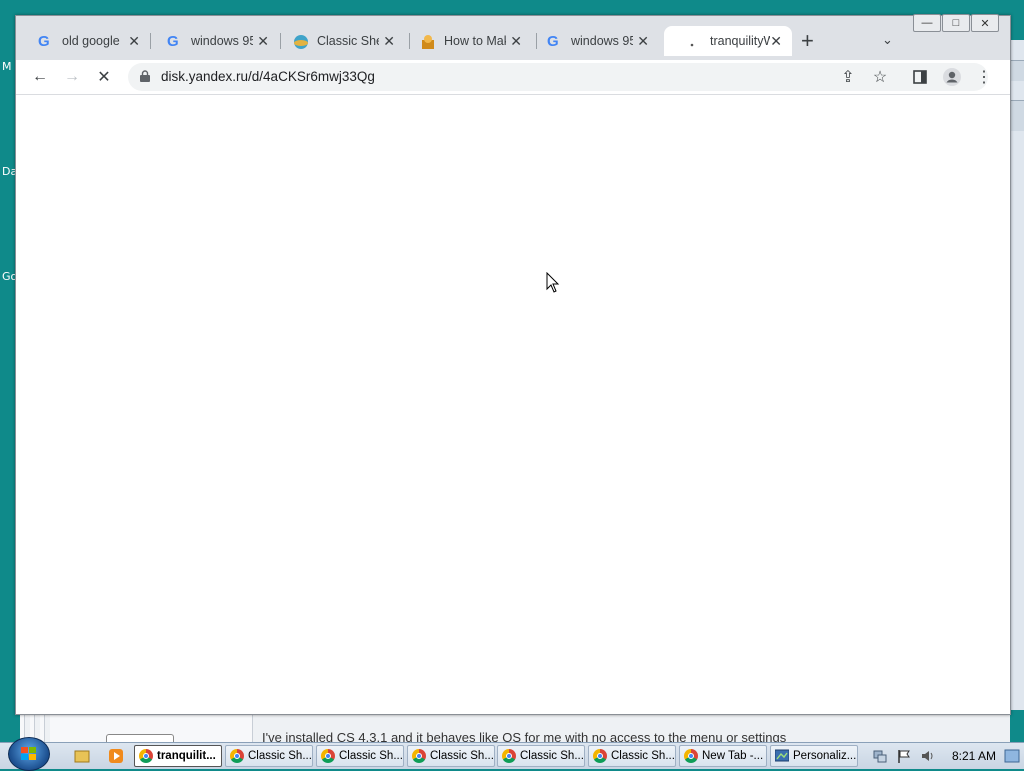 This screenshot has width=1024, height=771. Describe the element at coordinates (7, 66) in the screenshot. I see `desktop-icon-label: M` at that location.